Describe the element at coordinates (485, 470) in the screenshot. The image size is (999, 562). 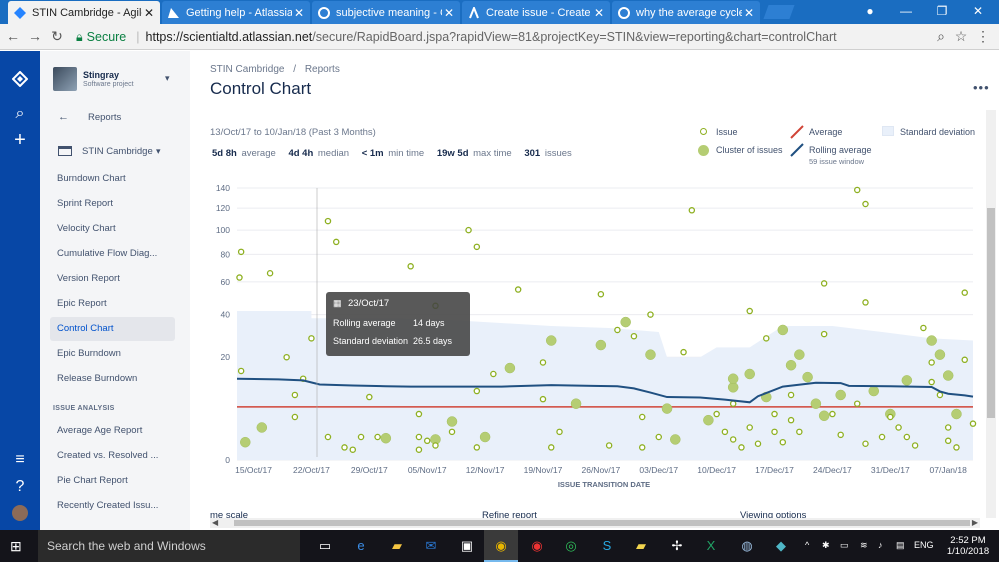
I see `x-tick-label: 12/Nov/17` at that location.